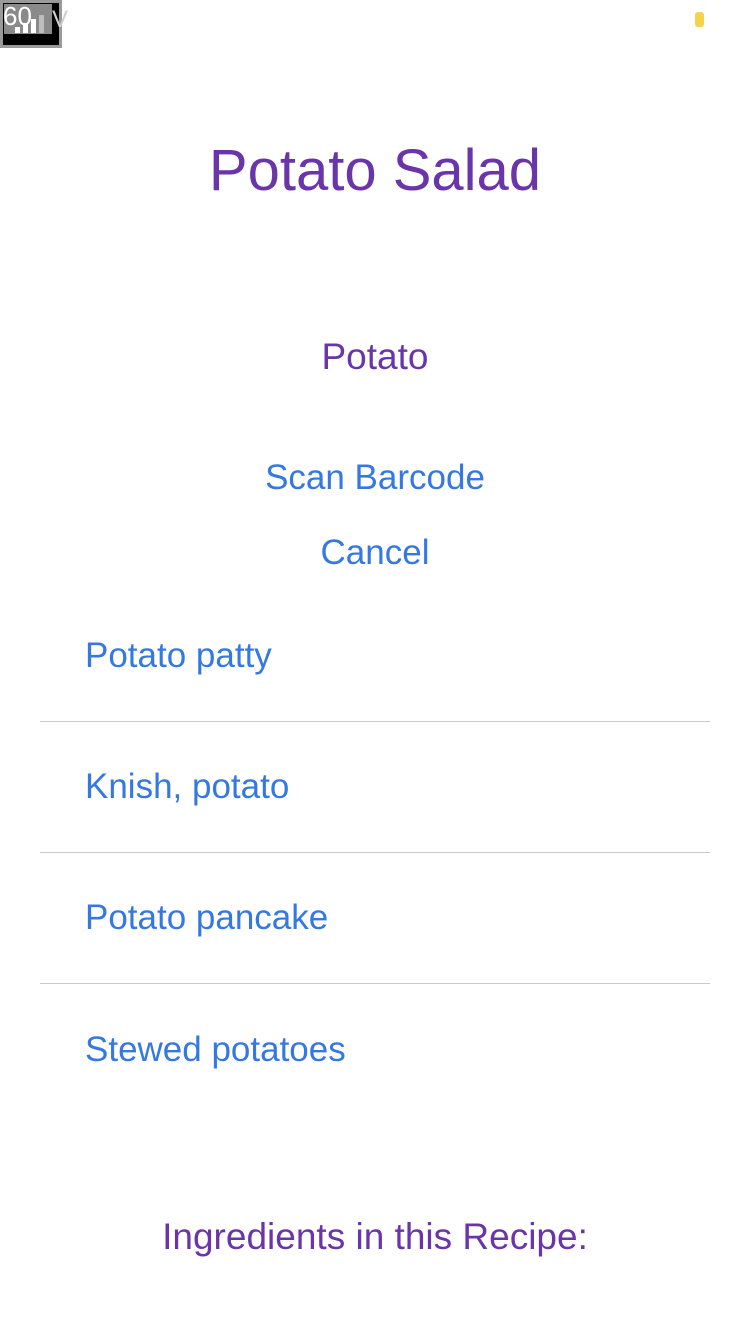 Image resolution: width=750 pixels, height=1334 pixels. What do you see at coordinates (375, 1049) in the screenshot?
I see `result-item-stewed-potatoes: Stewed potatoes` at bounding box center [375, 1049].